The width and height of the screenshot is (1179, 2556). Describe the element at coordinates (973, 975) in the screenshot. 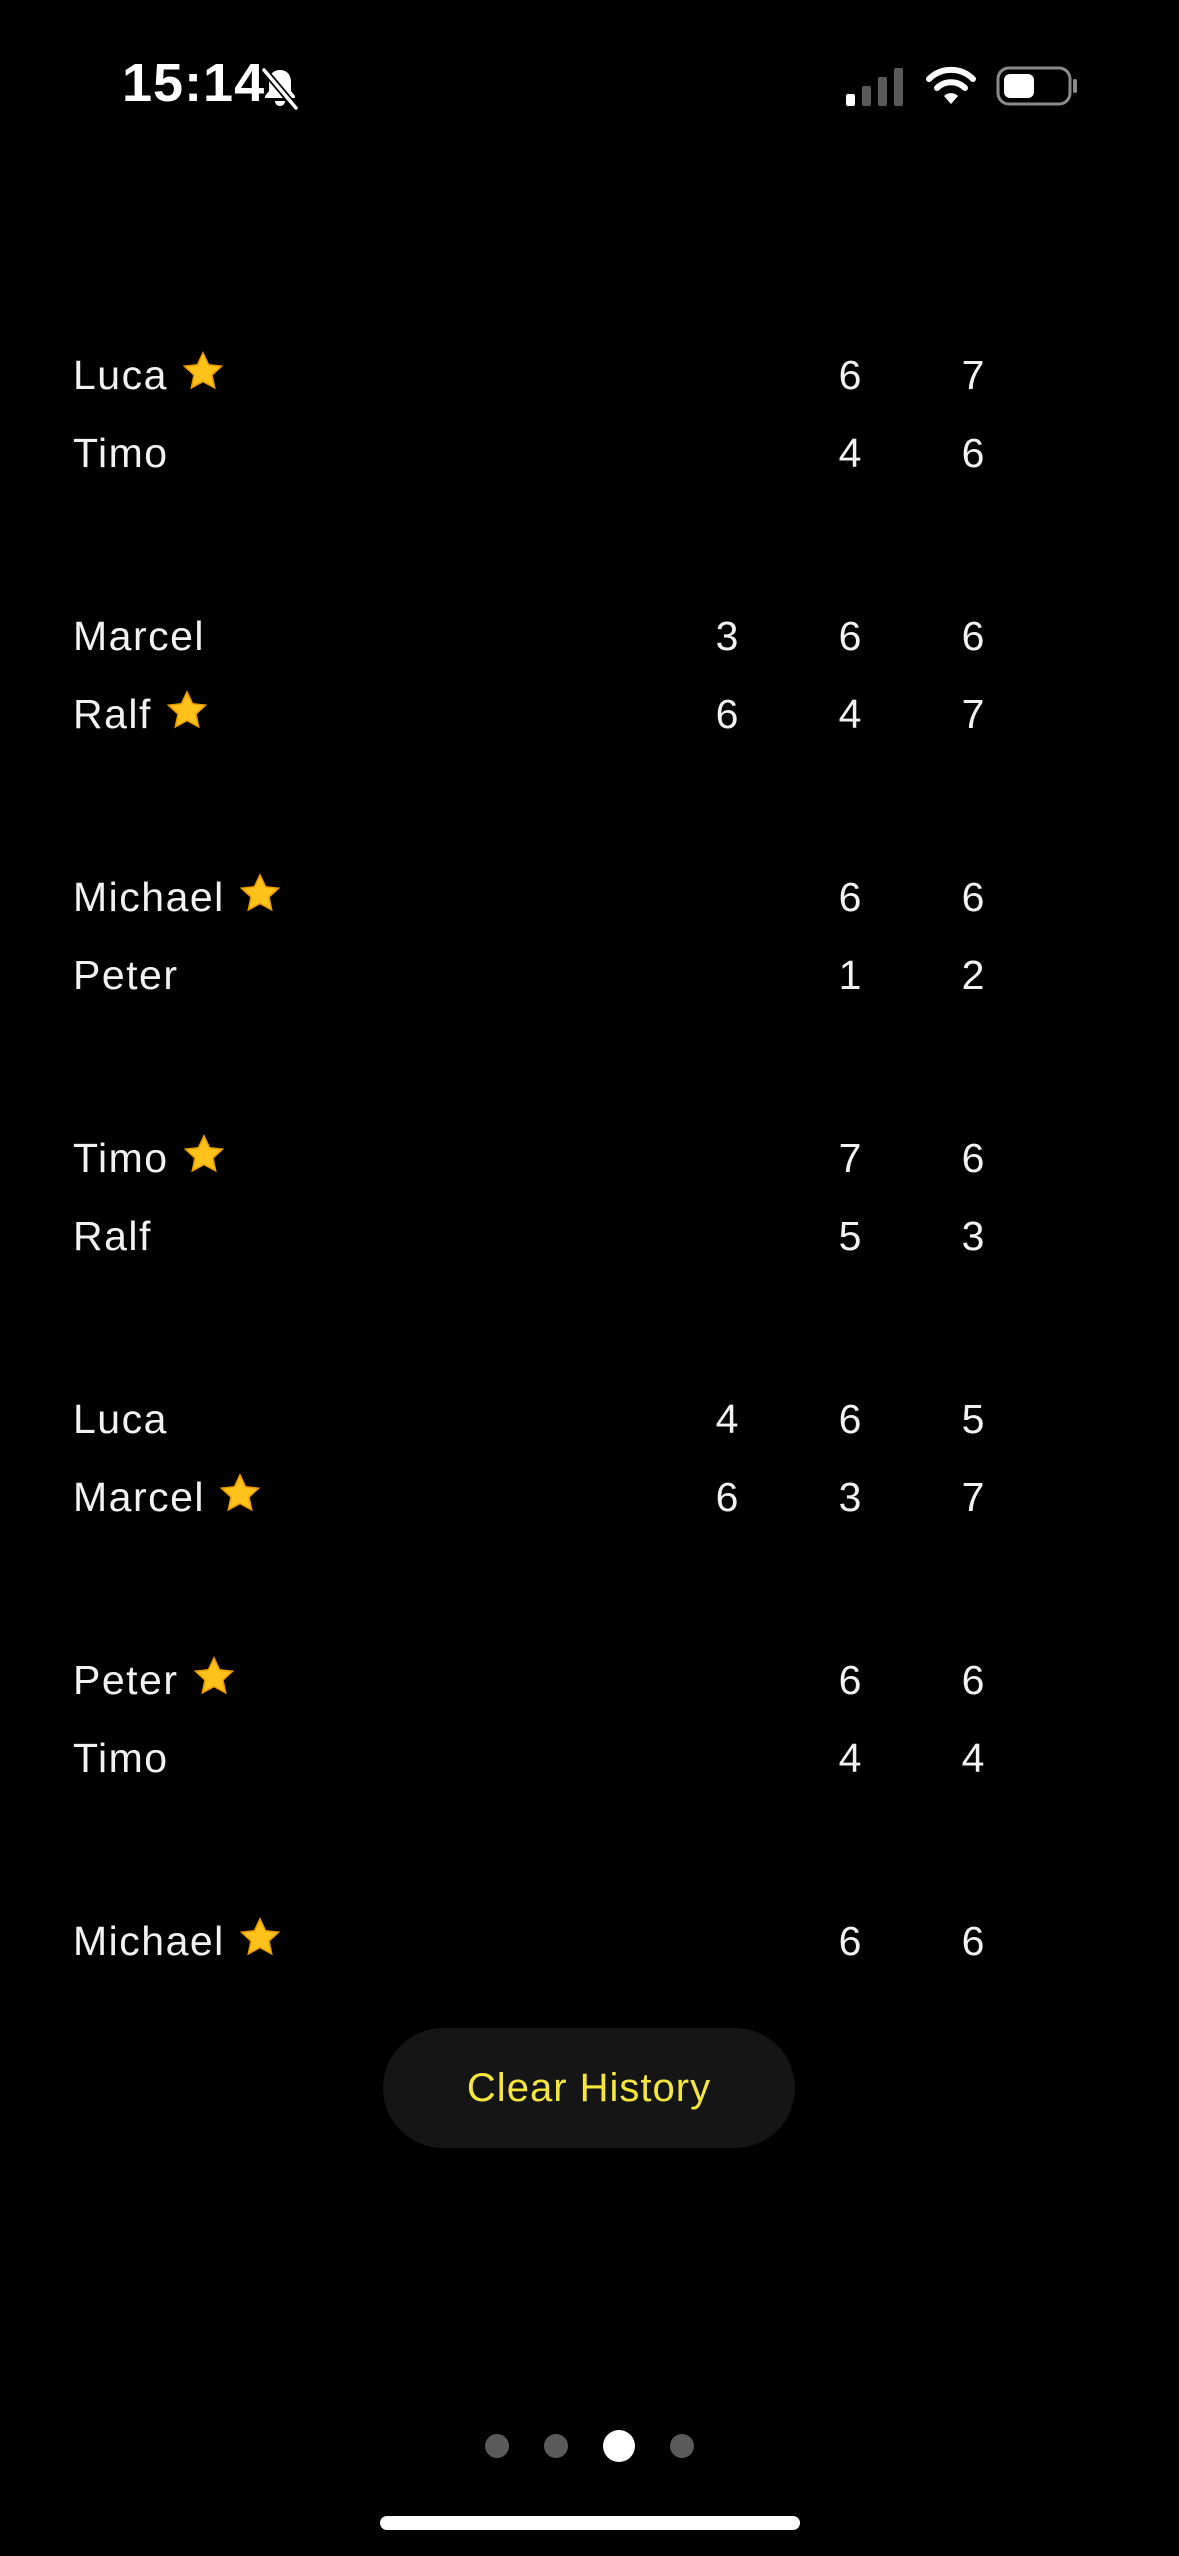

I see `set-score: 2` at that location.